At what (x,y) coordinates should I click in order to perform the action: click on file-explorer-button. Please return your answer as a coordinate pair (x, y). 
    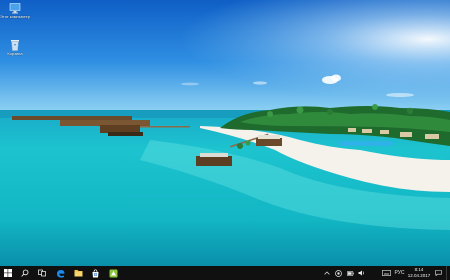
    Looking at the image, I should click on (78, 273).